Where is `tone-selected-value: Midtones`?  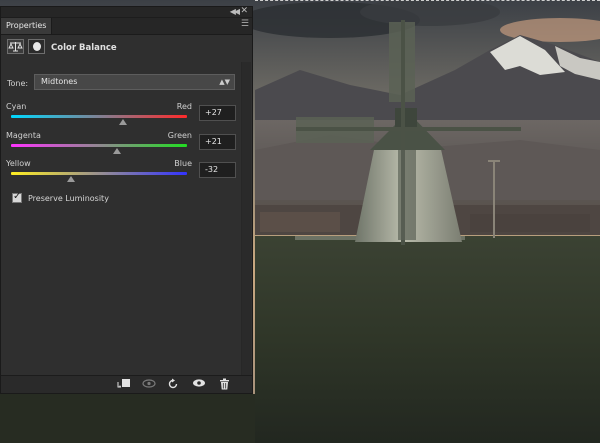 tone-selected-value: Midtones is located at coordinates (59, 81).